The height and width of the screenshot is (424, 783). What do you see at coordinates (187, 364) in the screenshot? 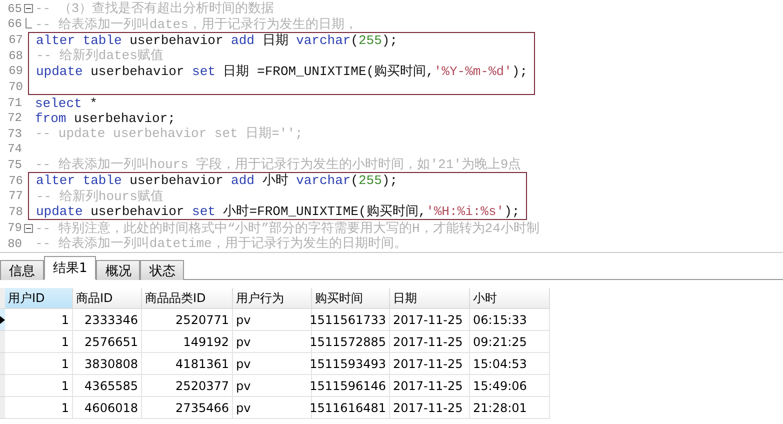
I see `table-cell: 4181361` at bounding box center [187, 364].